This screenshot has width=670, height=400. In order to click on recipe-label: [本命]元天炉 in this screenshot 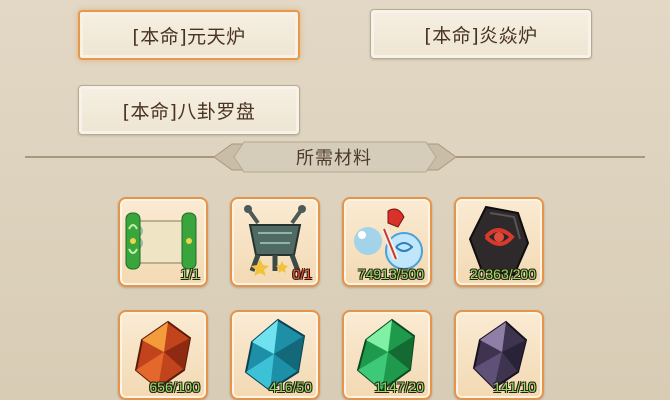, I will do `click(189, 36)`.